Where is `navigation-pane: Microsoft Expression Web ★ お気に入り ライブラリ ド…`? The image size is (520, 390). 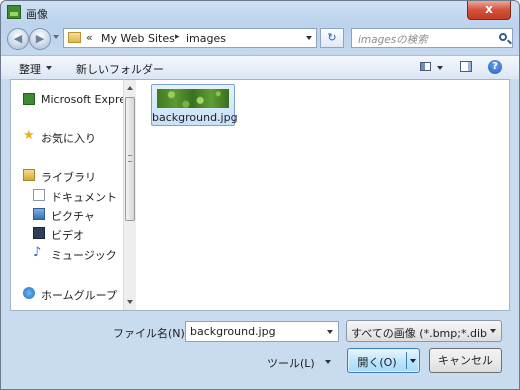
navigation-pane: Microsoft Expression Web ★ お気に入り ライブラリ ド… is located at coordinates (67, 195).